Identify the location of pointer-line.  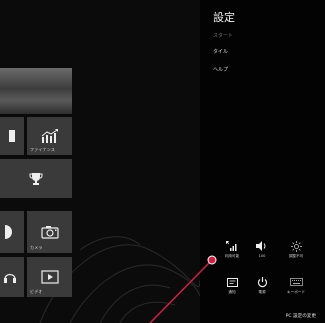
(181, 291).